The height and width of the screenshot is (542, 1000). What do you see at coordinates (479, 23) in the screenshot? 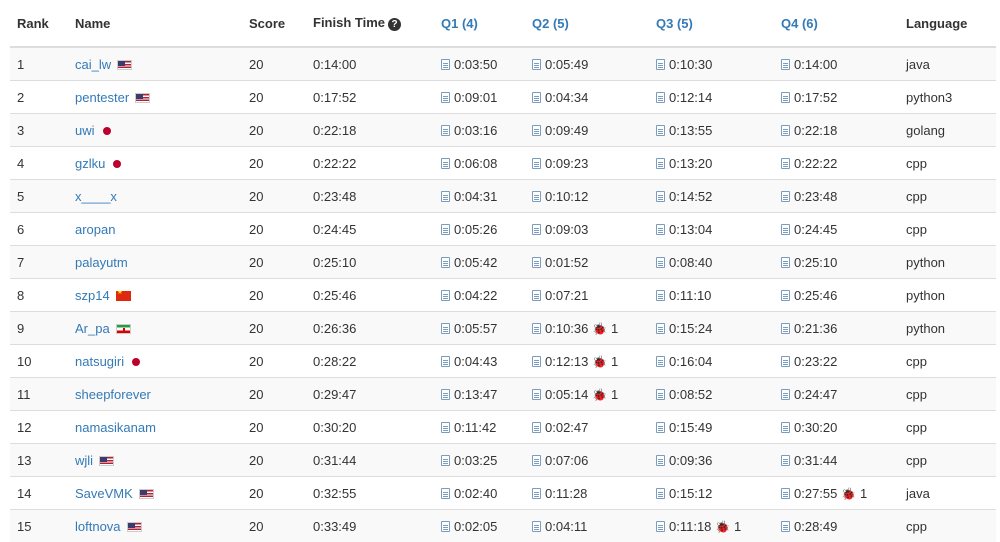
I see `col-q1: Q1 (4)` at bounding box center [479, 23].